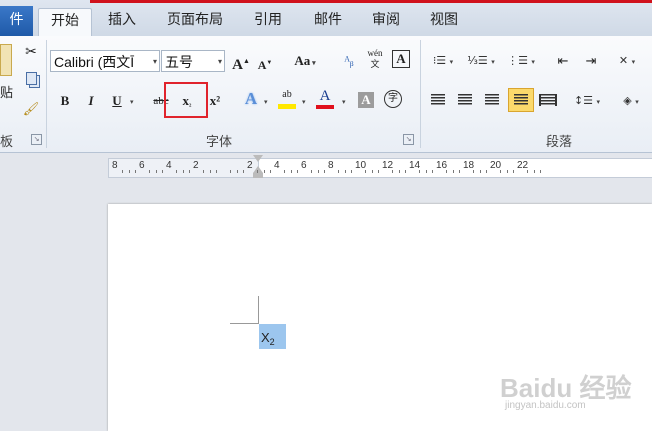  What do you see at coordinates (7, 142) in the screenshot?
I see `clipboard-group-label: 板` at bounding box center [7, 142].